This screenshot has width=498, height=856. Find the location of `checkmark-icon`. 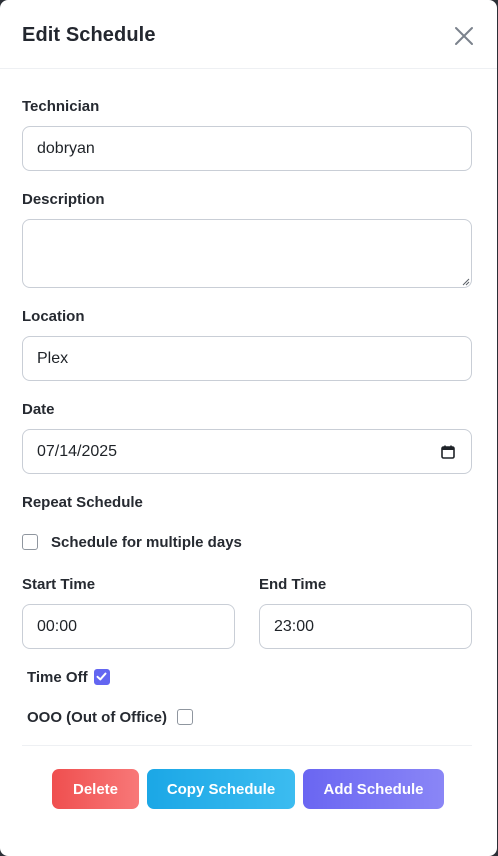

checkmark-icon is located at coordinates (101, 676).